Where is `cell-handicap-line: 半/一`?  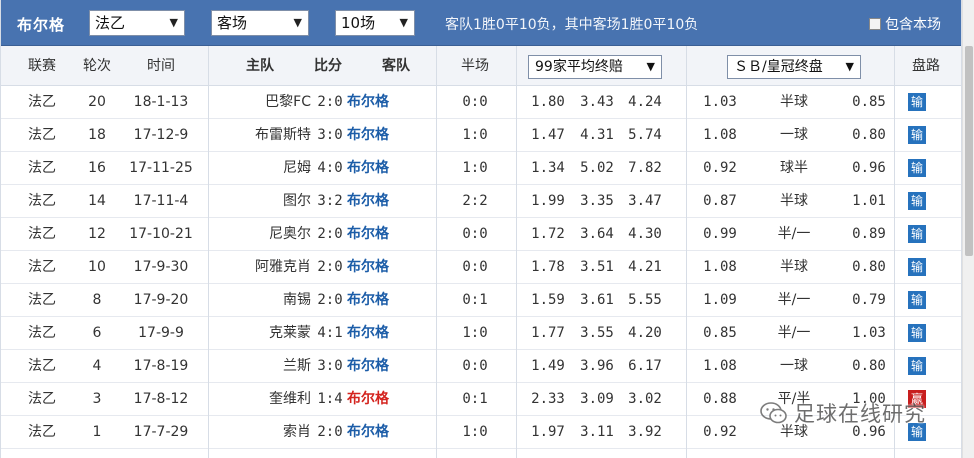
cell-handicap-line: 半/一 is located at coordinates (794, 300).